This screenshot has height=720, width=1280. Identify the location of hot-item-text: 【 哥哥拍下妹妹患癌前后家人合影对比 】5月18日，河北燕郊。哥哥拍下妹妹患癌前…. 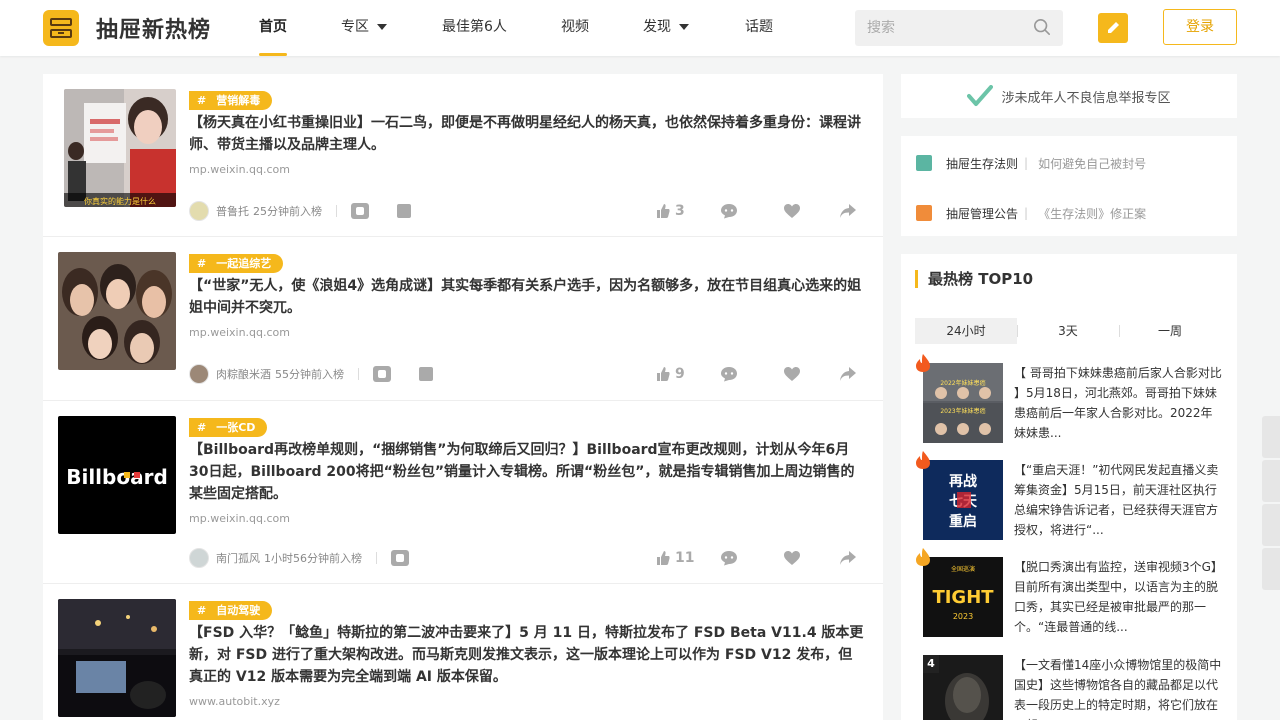
(1118, 403).